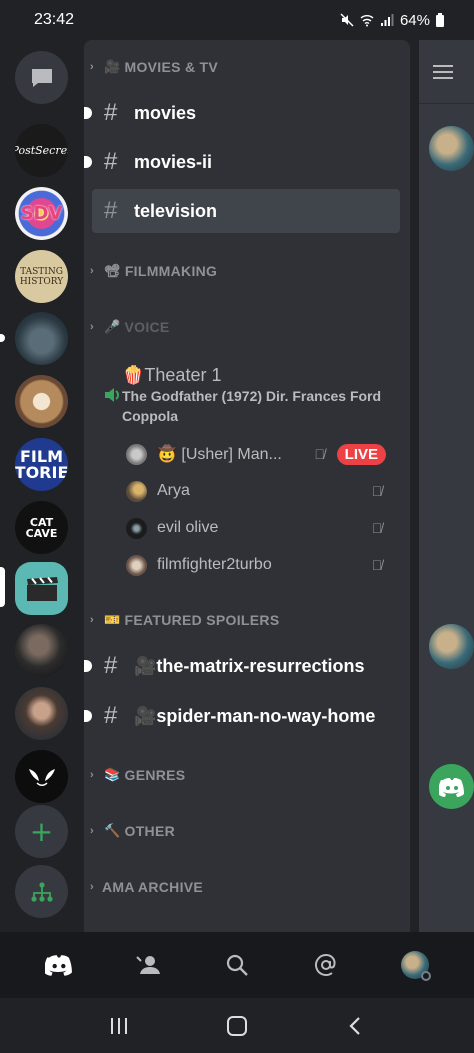 The image size is (474, 1053). What do you see at coordinates (2, 587) in the screenshot?
I see `selected-server-indicator` at bounding box center [2, 587].